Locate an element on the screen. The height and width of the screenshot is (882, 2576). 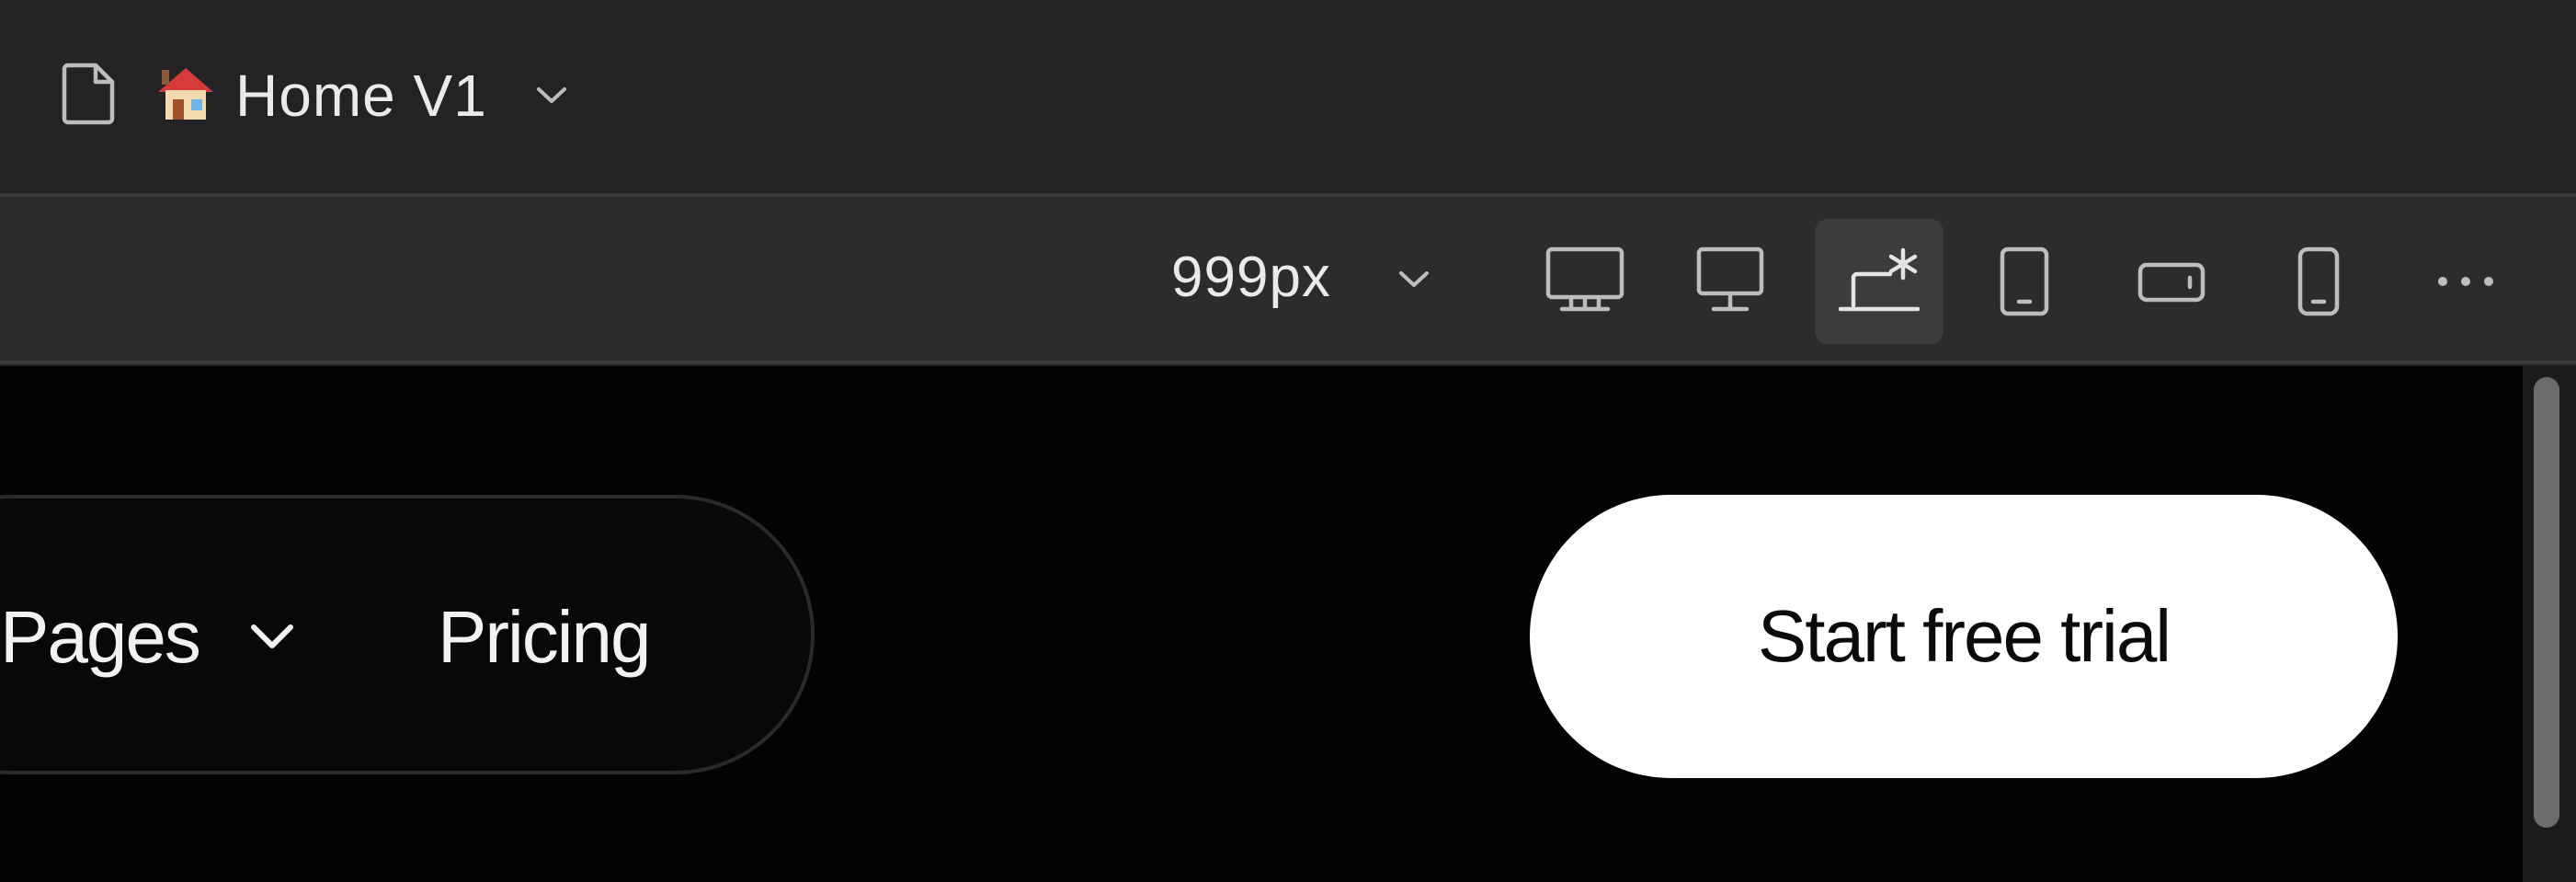
desktop-icon is located at coordinates (1730, 279).